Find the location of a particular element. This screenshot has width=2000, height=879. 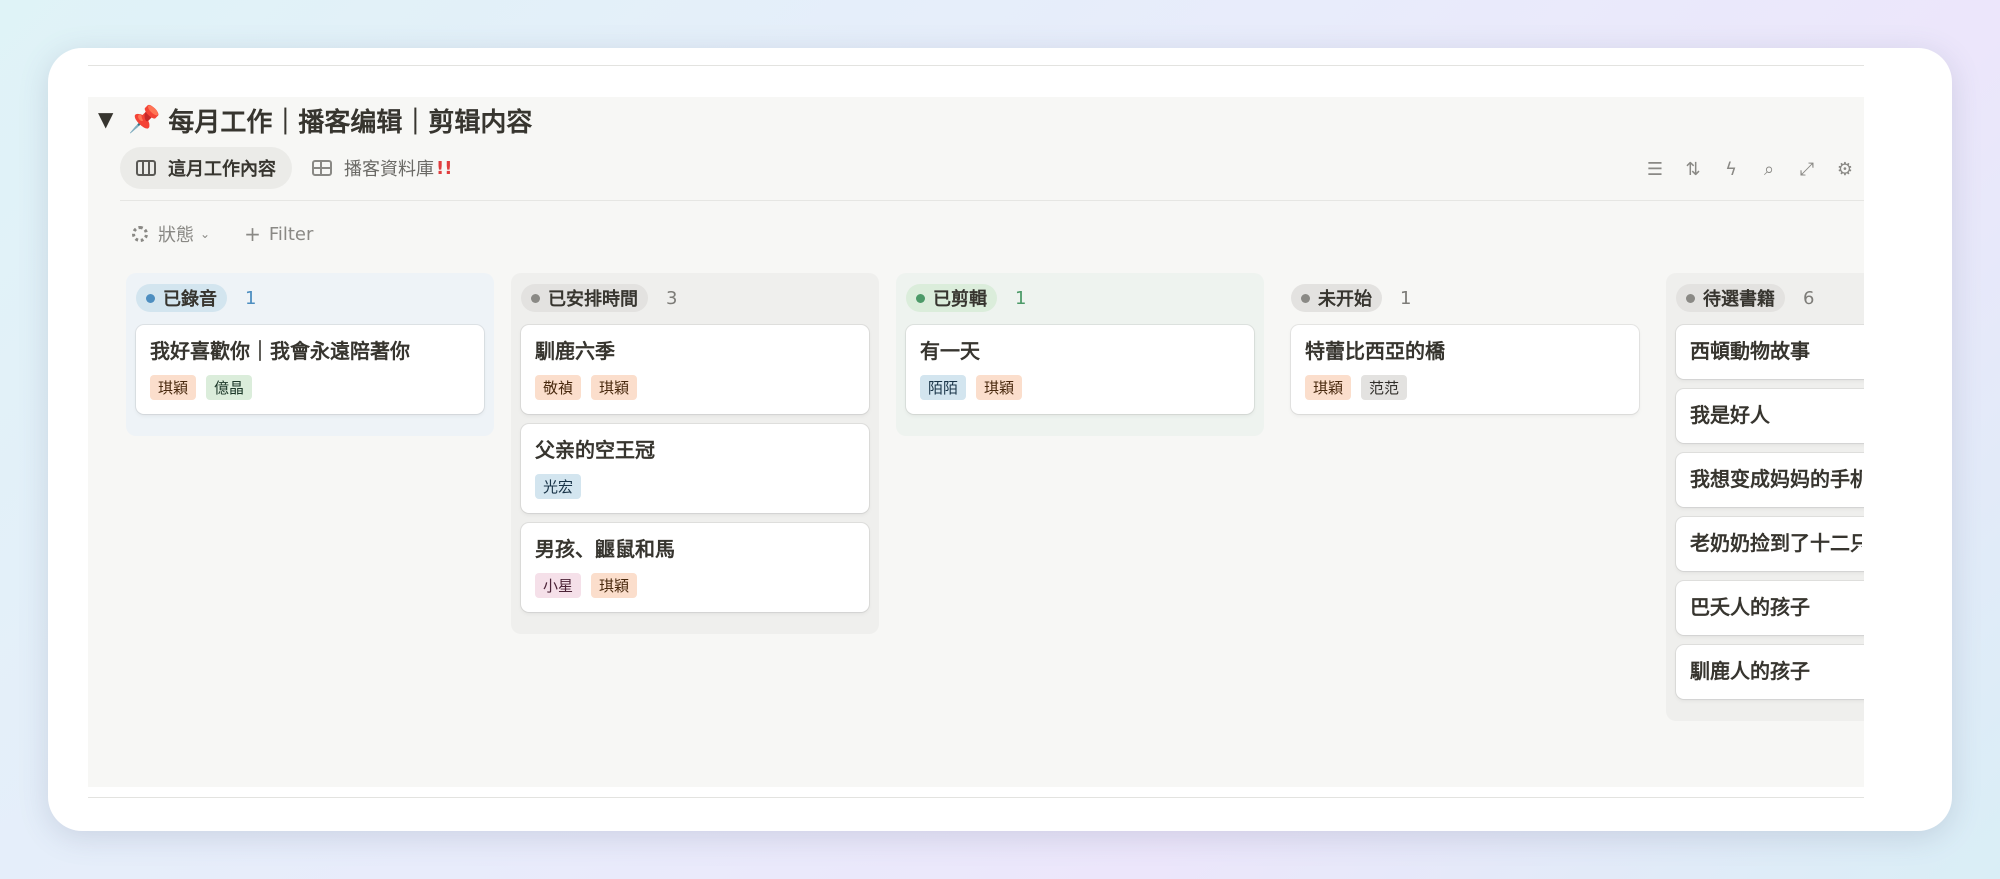

column-count: 3 is located at coordinates (672, 298).